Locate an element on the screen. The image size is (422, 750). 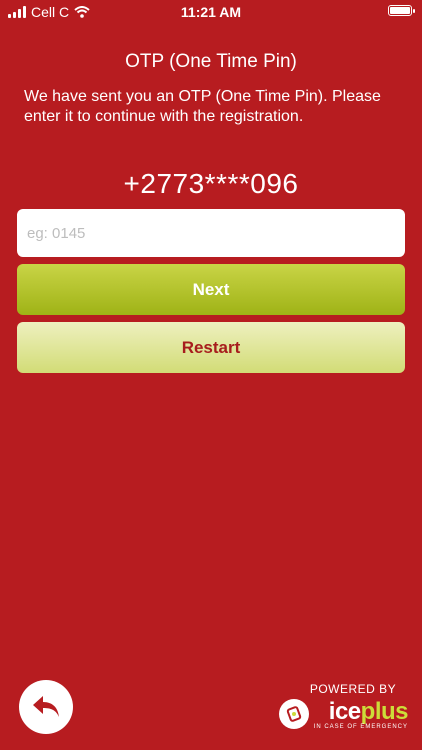
otp-input is located at coordinates (211, 233).